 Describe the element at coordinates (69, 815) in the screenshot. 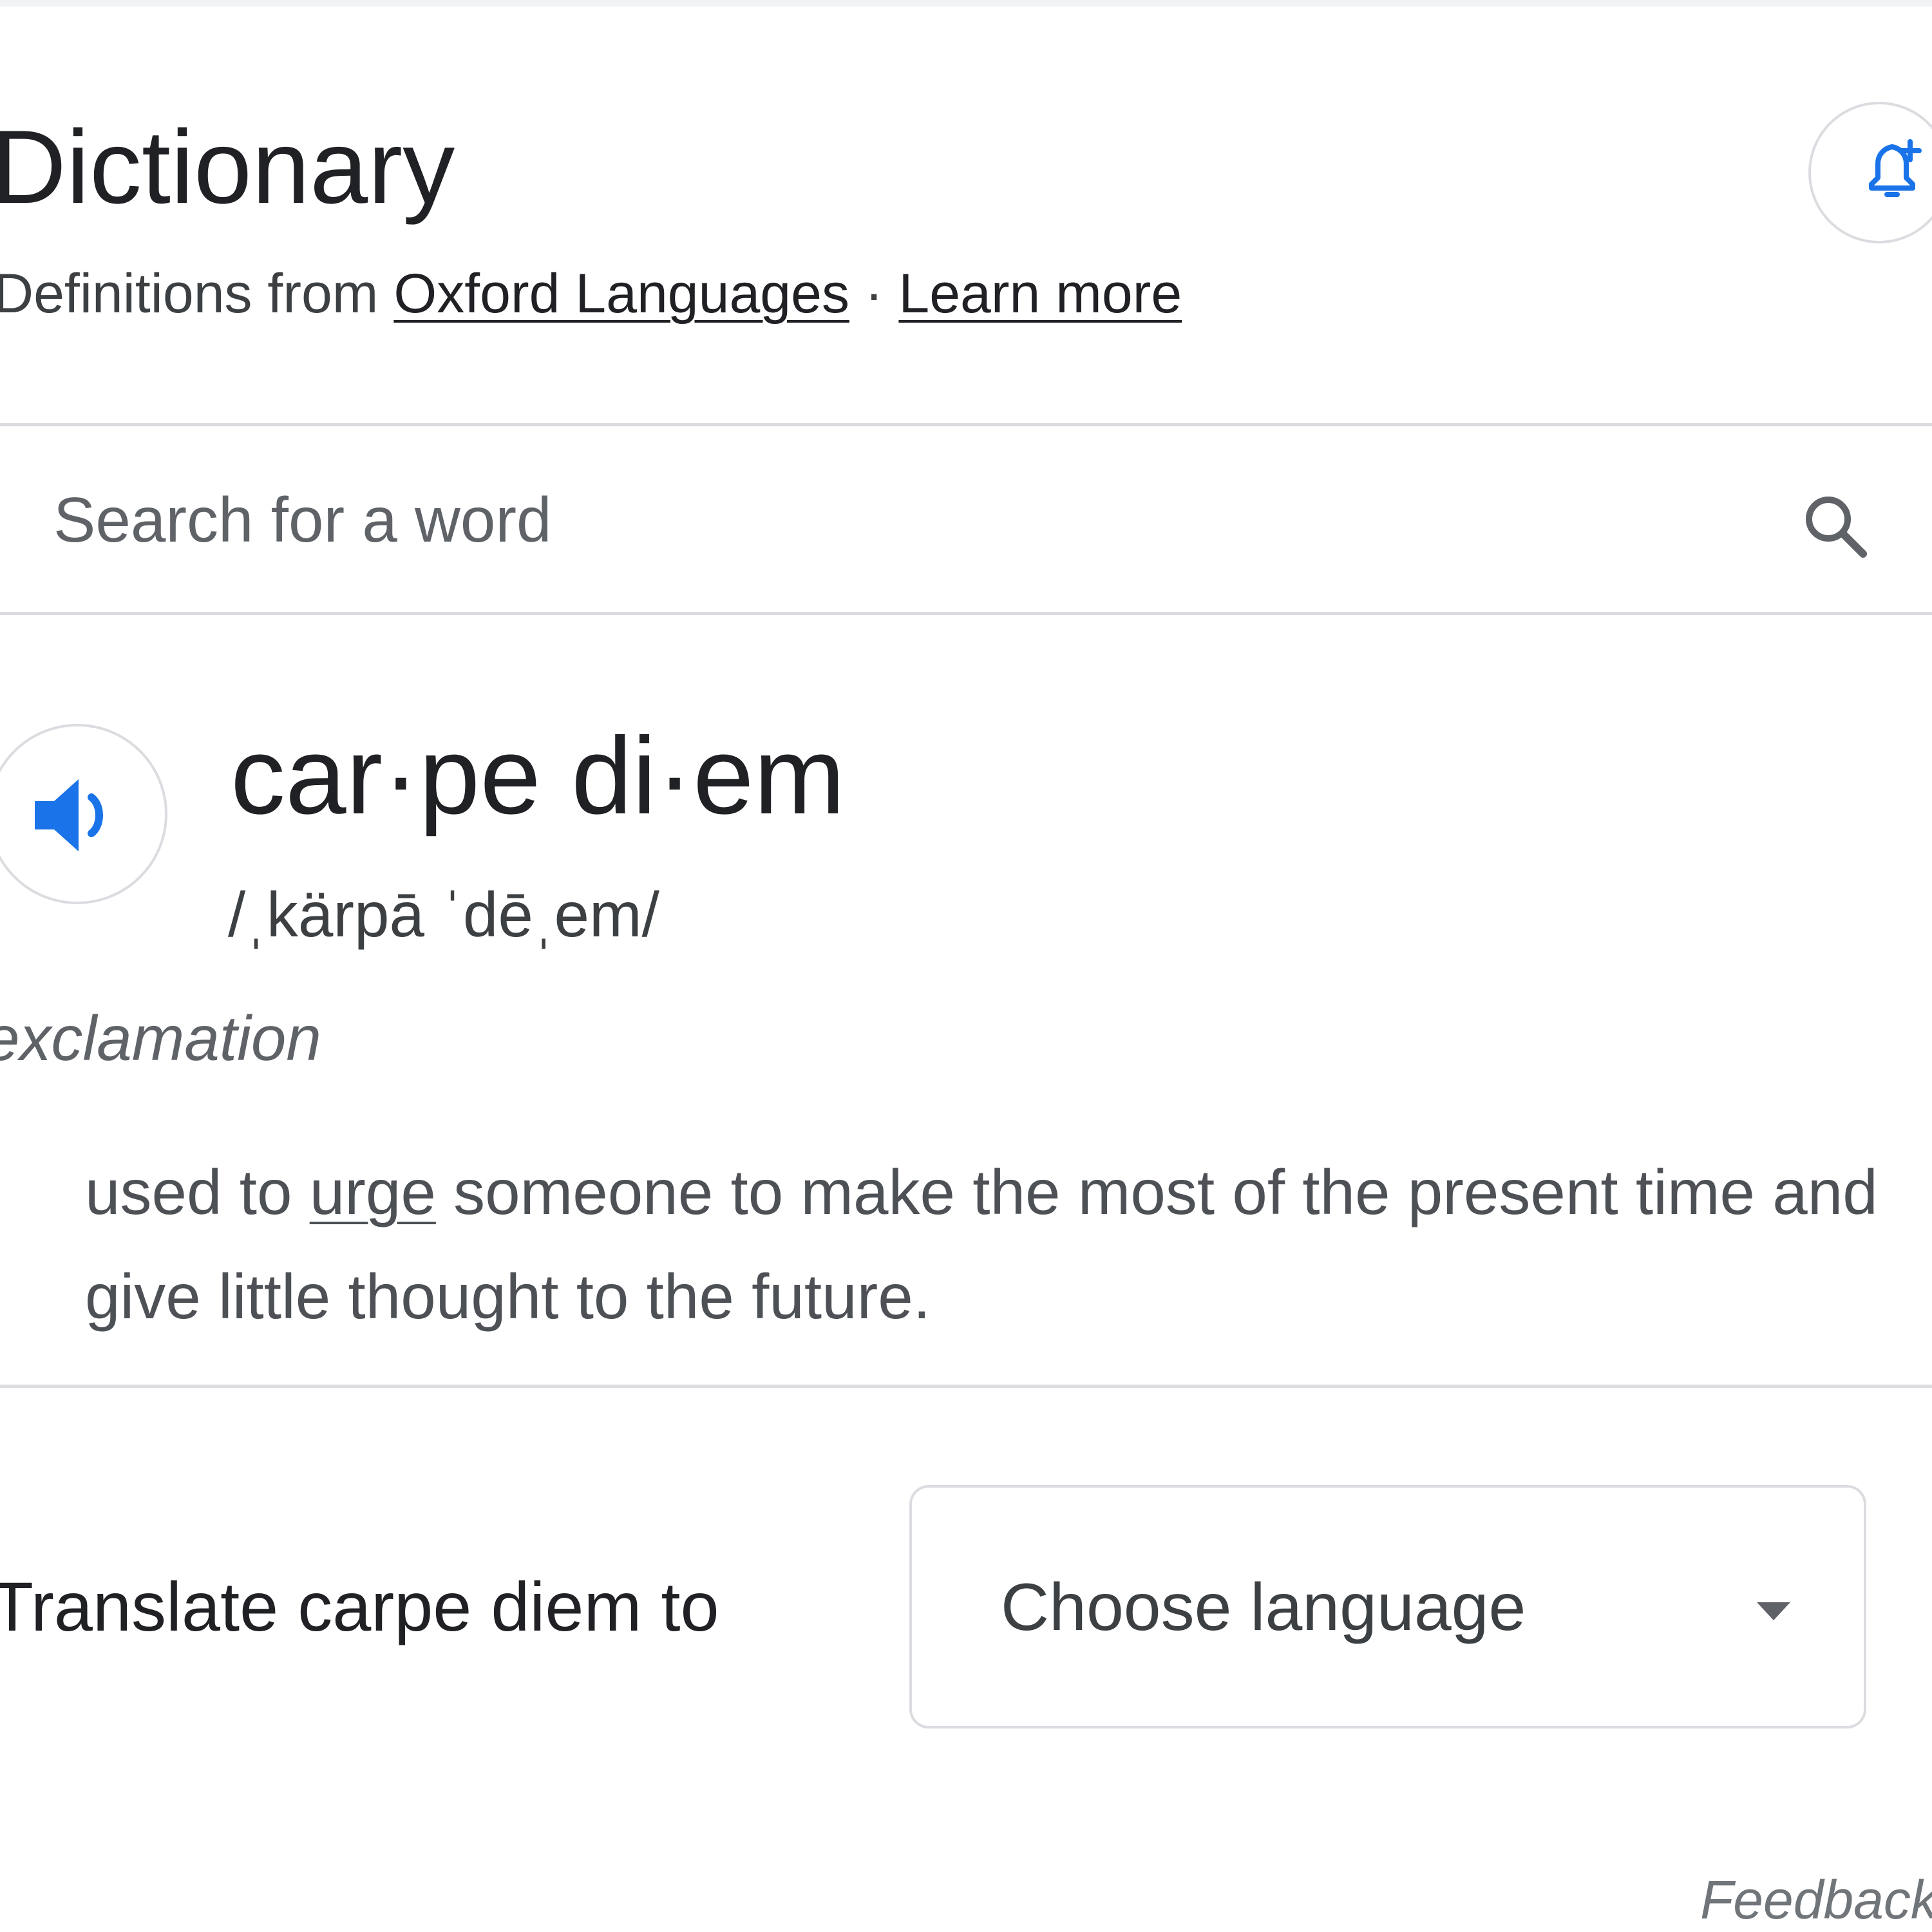

I see `speaker-icon` at that location.